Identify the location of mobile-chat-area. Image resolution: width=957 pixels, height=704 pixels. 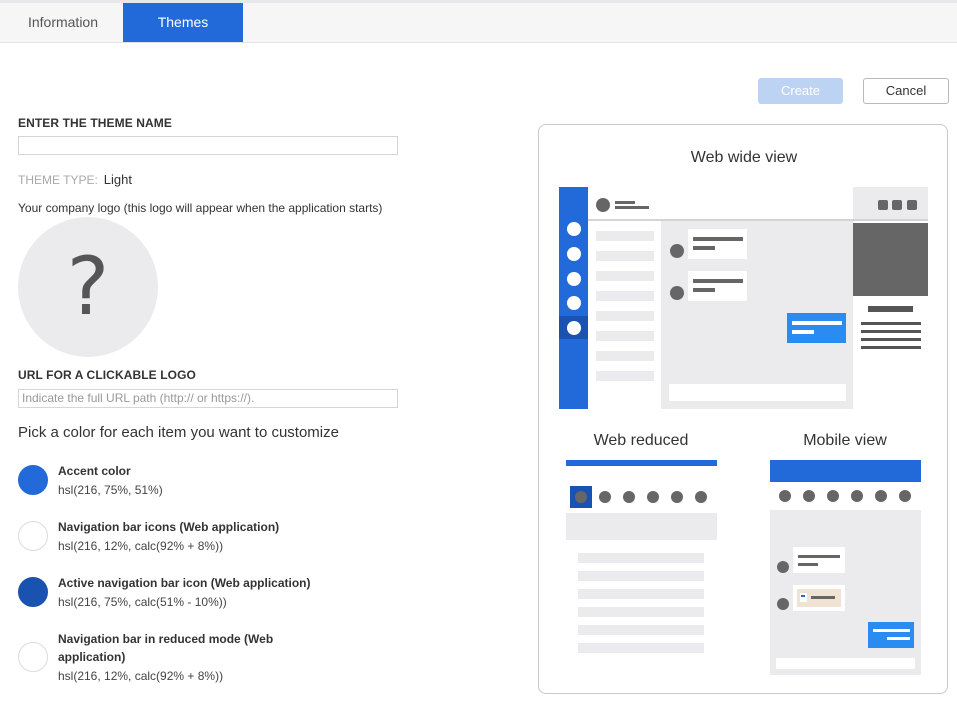
(845, 592).